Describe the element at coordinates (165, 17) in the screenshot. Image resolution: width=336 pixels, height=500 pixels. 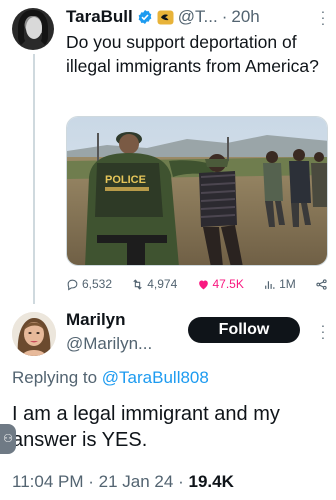
I see `gold-affiliate-icon` at that location.